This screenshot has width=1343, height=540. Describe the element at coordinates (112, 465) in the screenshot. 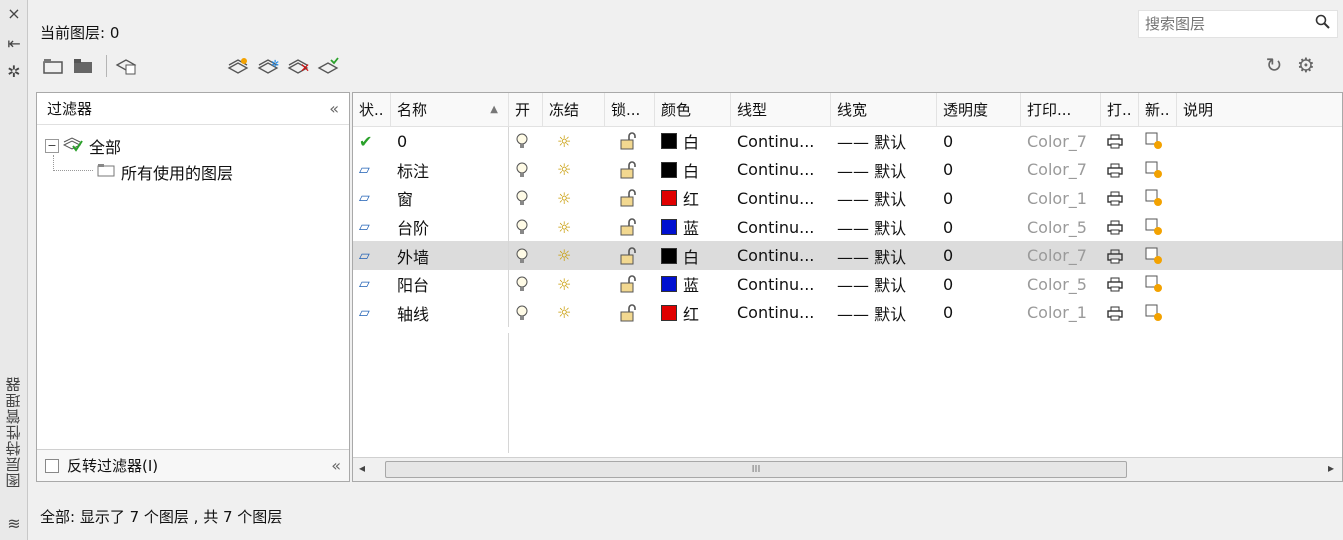

I see `invert-filter-label: 反转过滤器(I)` at that location.